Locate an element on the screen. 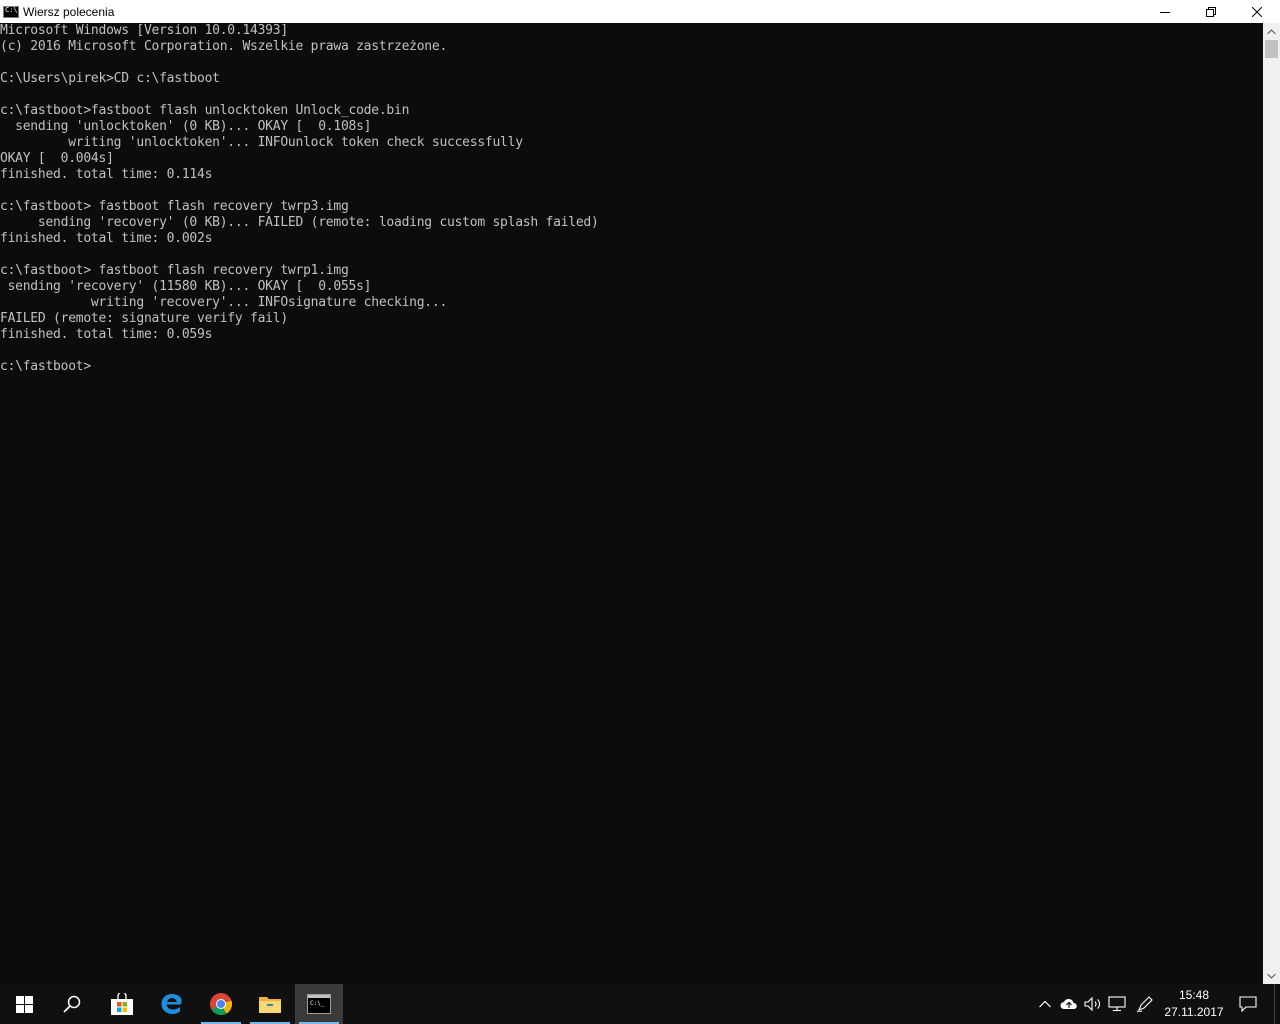  vertical-scrollbar is located at coordinates (1271, 503).